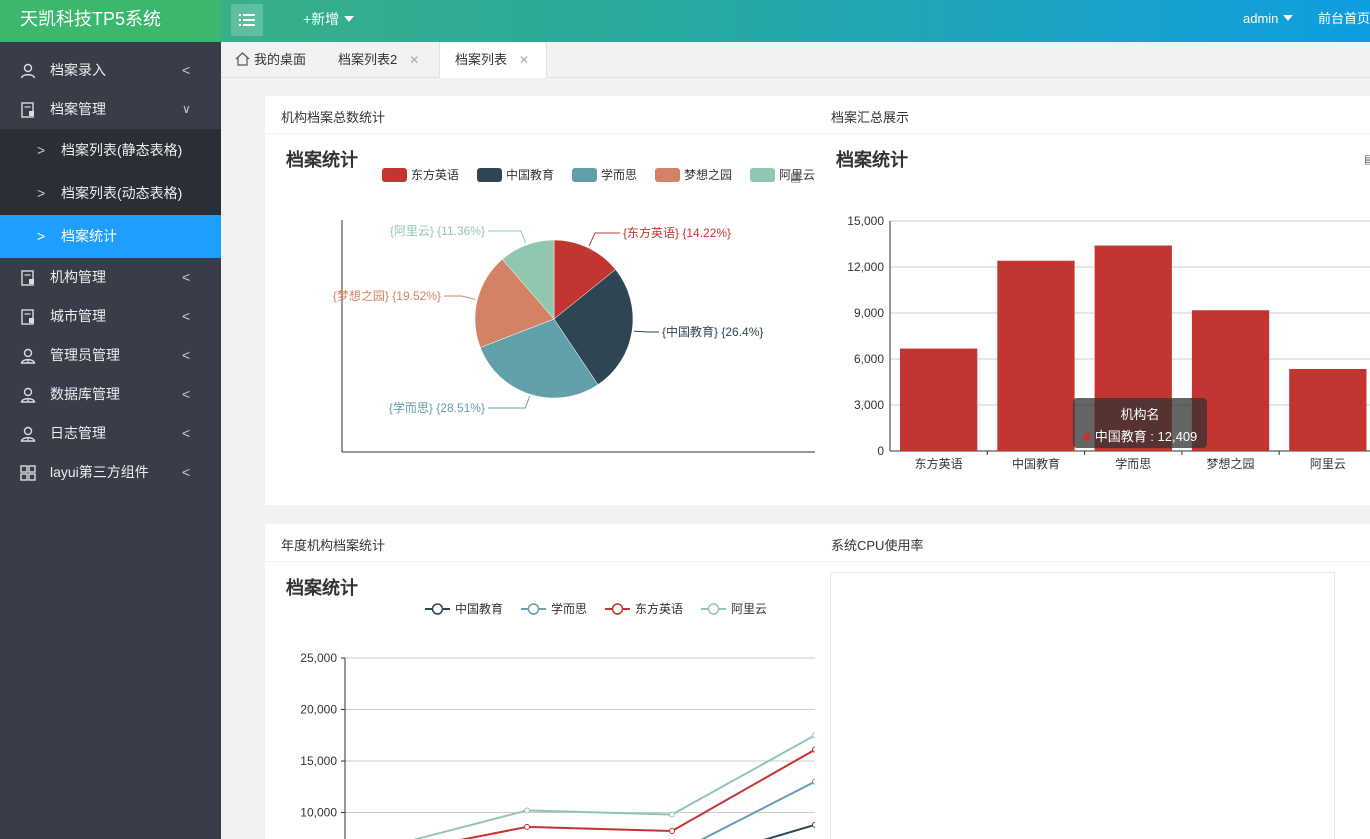 The width and height of the screenshot is (1370, 839). Describe the element at coordinates (78, 433) in the screenshot. I see `sidebar-item-label: 日志管理` at that location.